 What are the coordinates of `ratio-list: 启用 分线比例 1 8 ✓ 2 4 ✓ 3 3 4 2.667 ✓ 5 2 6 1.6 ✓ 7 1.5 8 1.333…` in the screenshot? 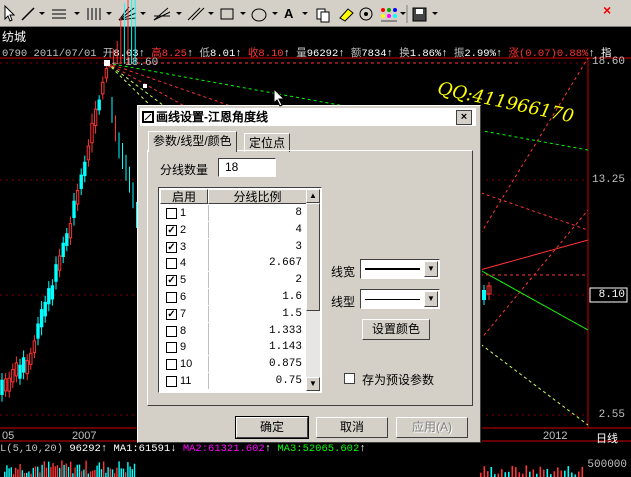 It's located at (240, 290).